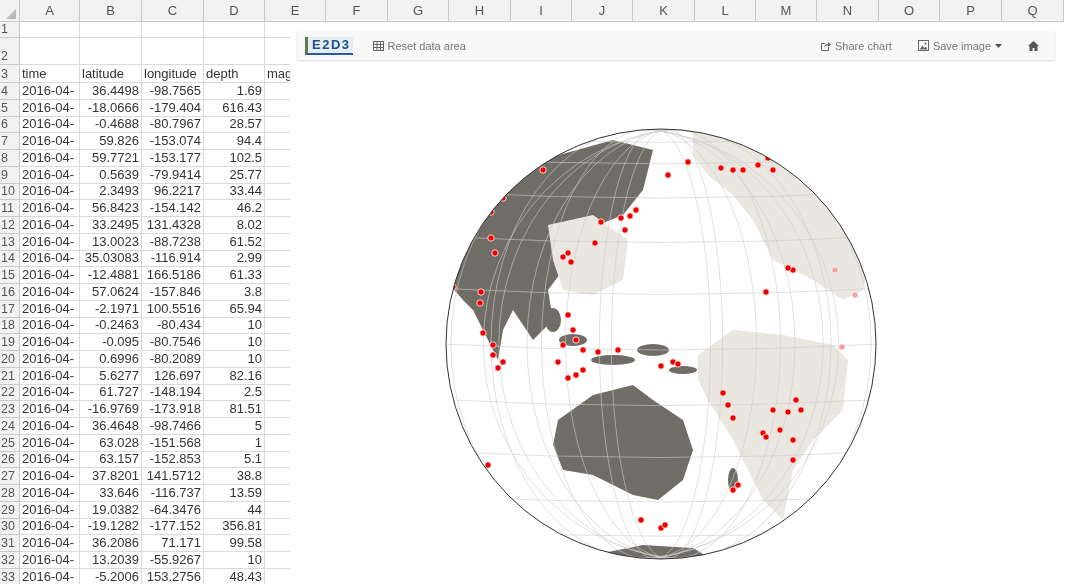 Image resolution: width=1079 pixels, height=584 pixels. What do you see at coordinates (234, 108) in the screenshot?
I see `table-cell: 616.43` at bounding box center [234, 108].